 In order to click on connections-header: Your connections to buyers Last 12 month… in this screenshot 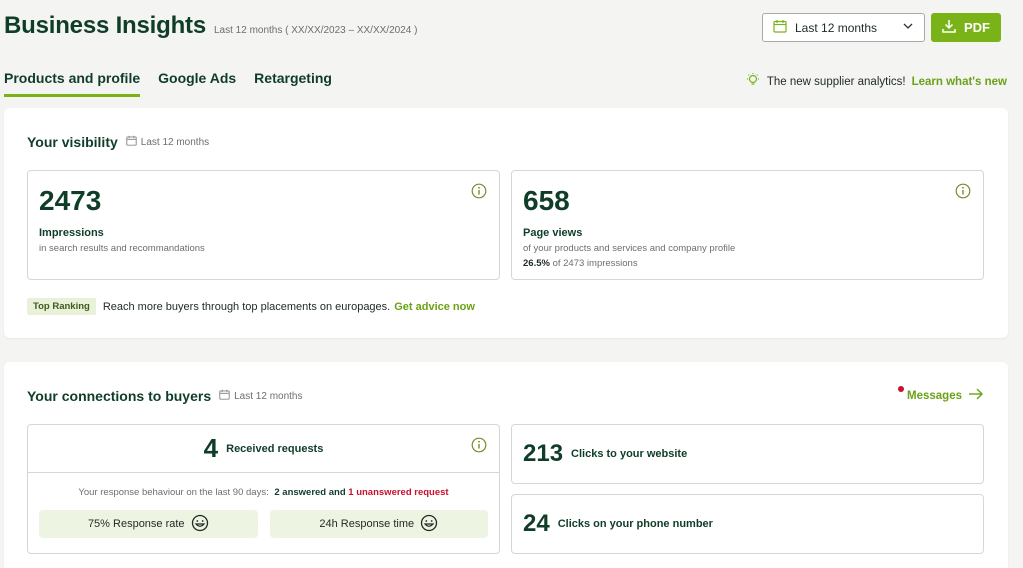, I will do `click(164, 396)`.